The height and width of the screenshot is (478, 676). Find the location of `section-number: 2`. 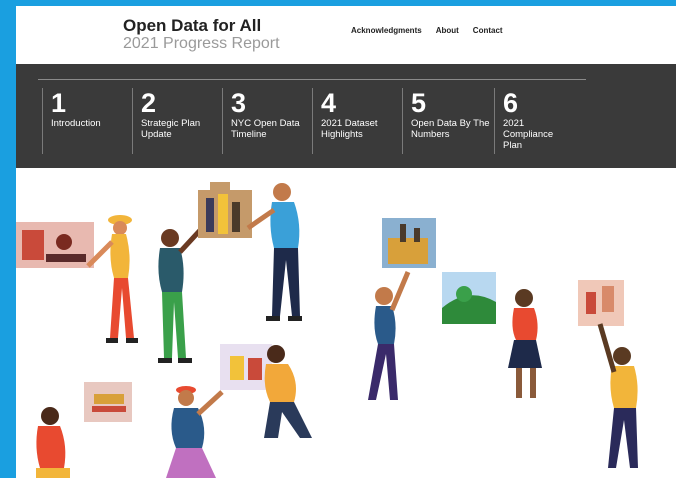

section-number: 2 is located at coordinates (149, 103).